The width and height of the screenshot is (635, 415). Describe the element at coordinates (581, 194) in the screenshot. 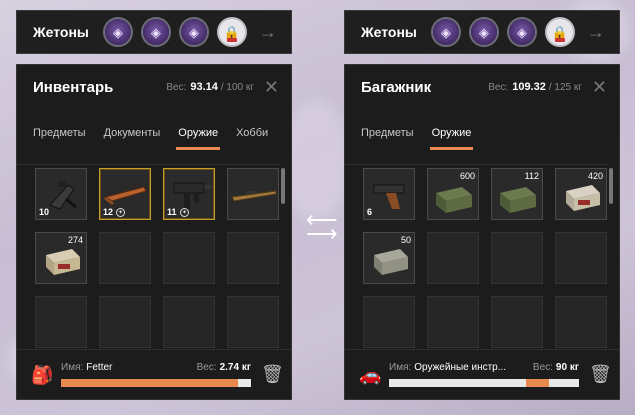

I see `trunk-slot: 420` at that location.